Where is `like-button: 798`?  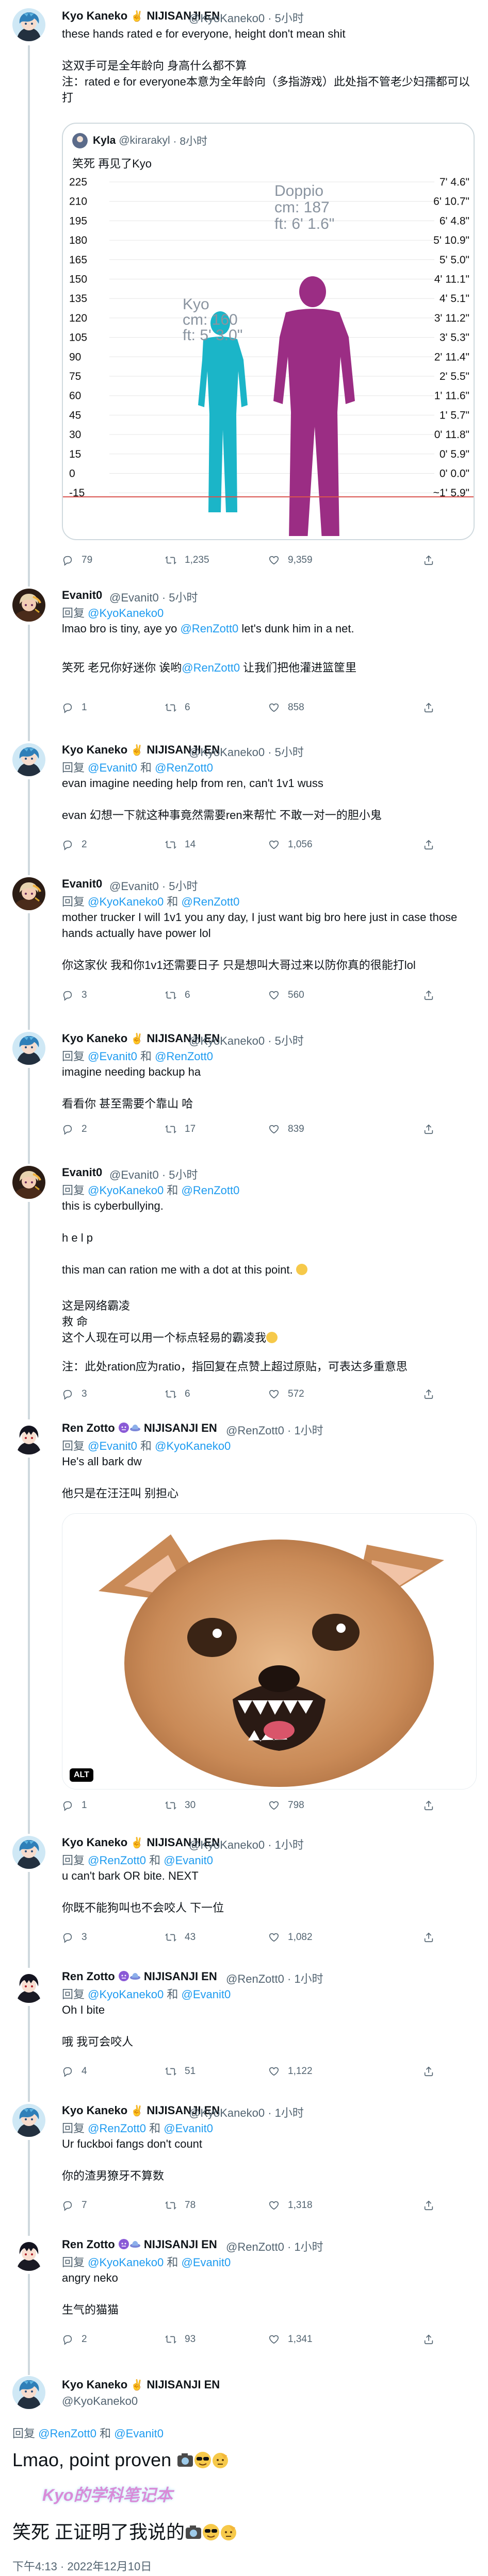
like-button: 798 is located at coordinates (286, 1805).